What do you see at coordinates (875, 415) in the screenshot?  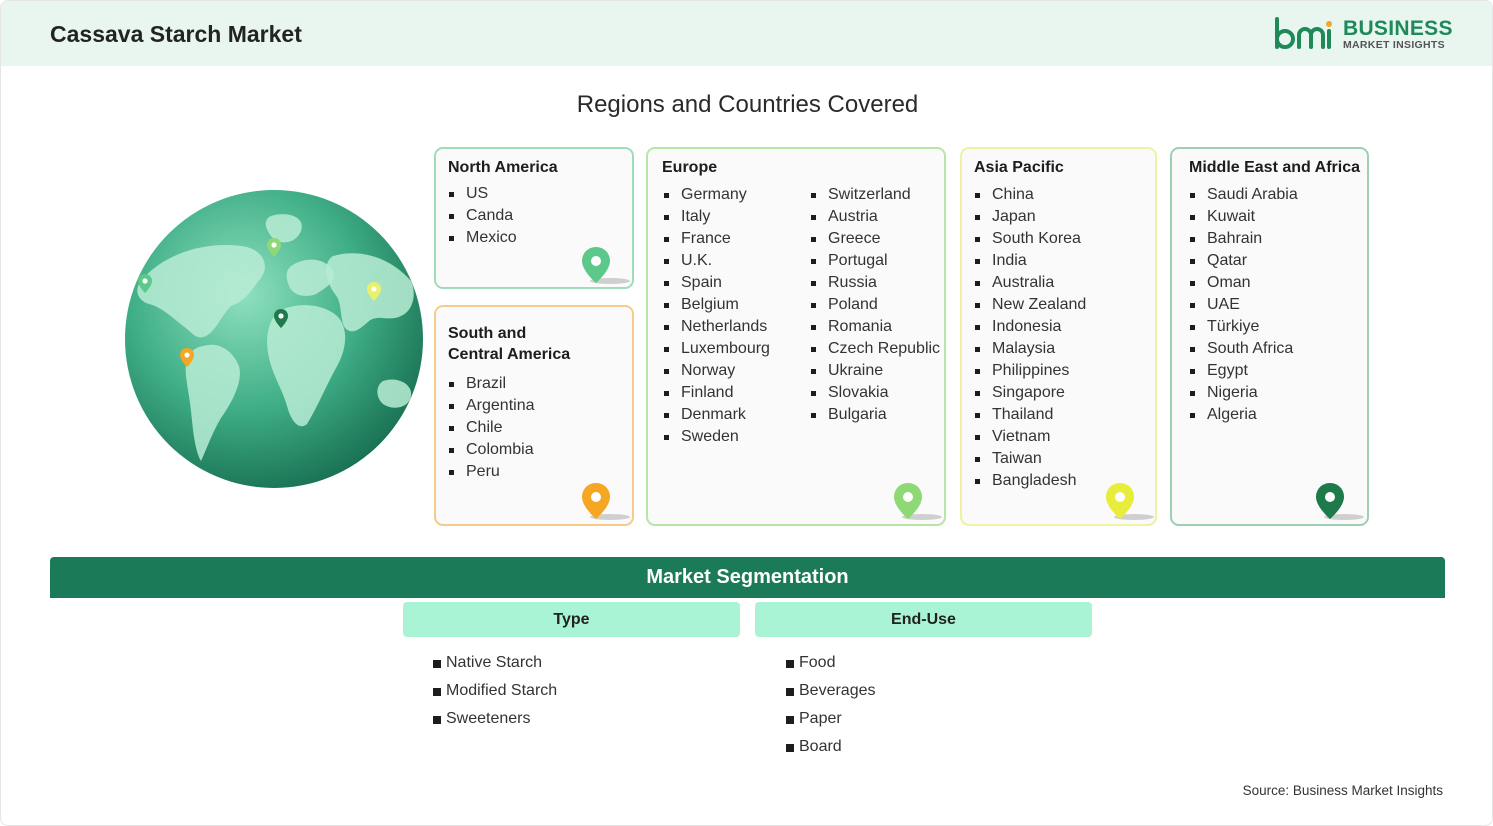 I see `list-item: Bulgaria` at bounding box center [875, 415].